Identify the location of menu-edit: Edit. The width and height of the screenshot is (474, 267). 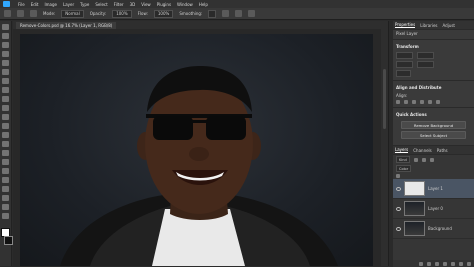
(35, 4).